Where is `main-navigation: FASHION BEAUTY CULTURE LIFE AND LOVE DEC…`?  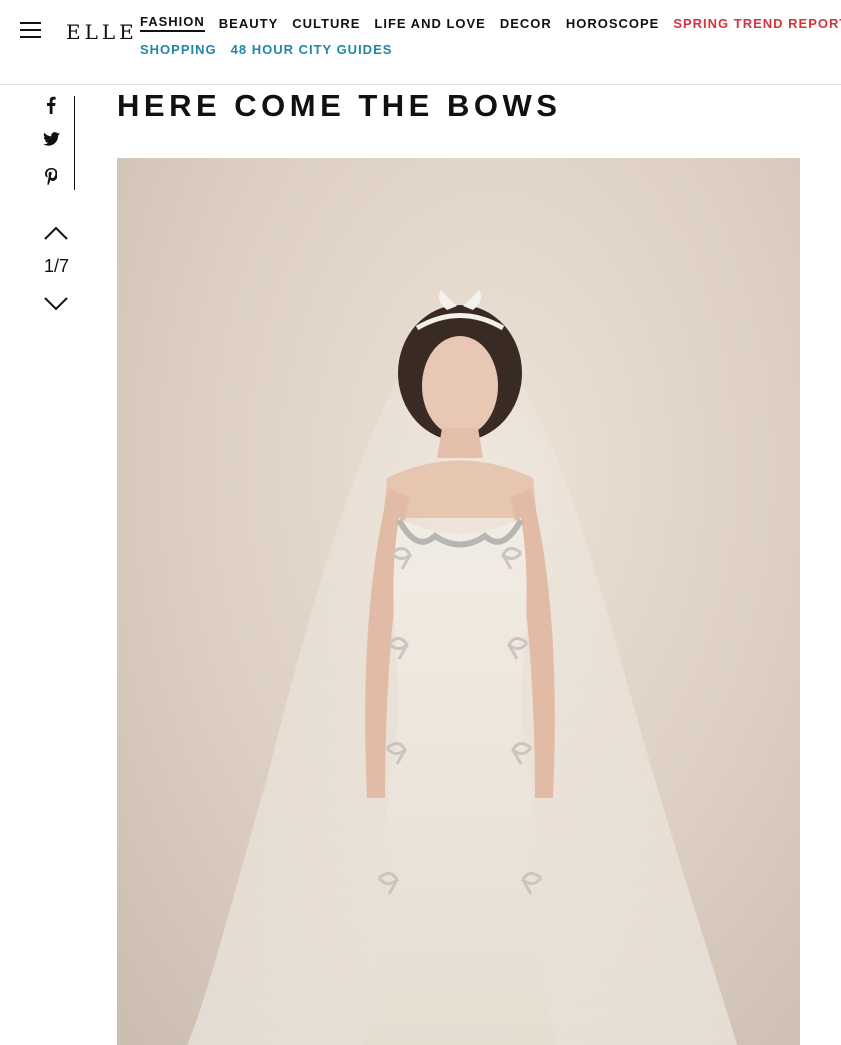 main-navigation: FASHION BEAUTY CULTURE LIFE AND LOVE DEC… is located at coordinates (490, 38).